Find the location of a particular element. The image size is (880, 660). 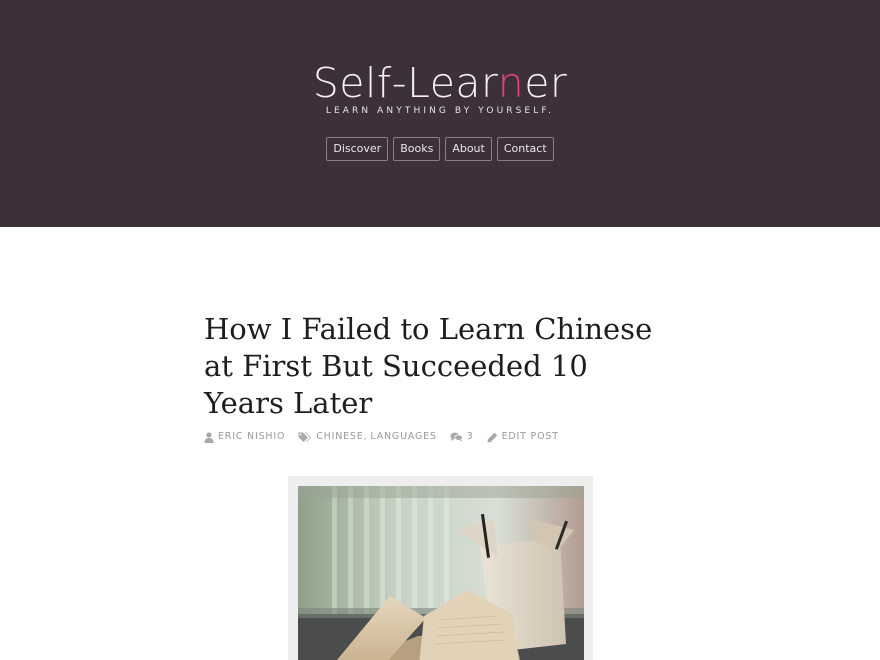

nav-about-button: About is located at coordinates (468, 149).